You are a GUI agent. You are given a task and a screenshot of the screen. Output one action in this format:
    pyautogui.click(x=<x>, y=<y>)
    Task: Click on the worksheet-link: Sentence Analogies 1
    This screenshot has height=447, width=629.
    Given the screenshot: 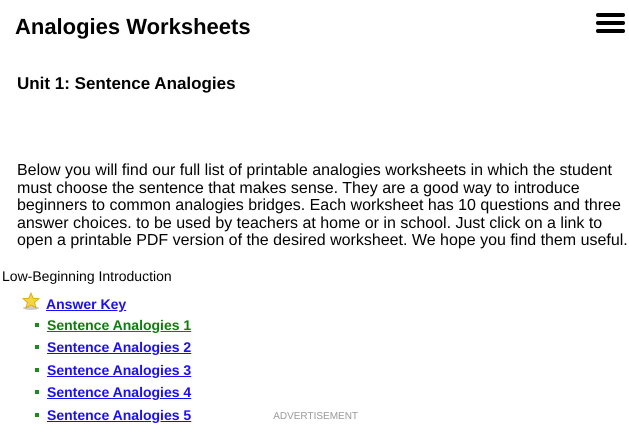 What is the action you would take?
    pyautogui.click(x=119, y=324)
    